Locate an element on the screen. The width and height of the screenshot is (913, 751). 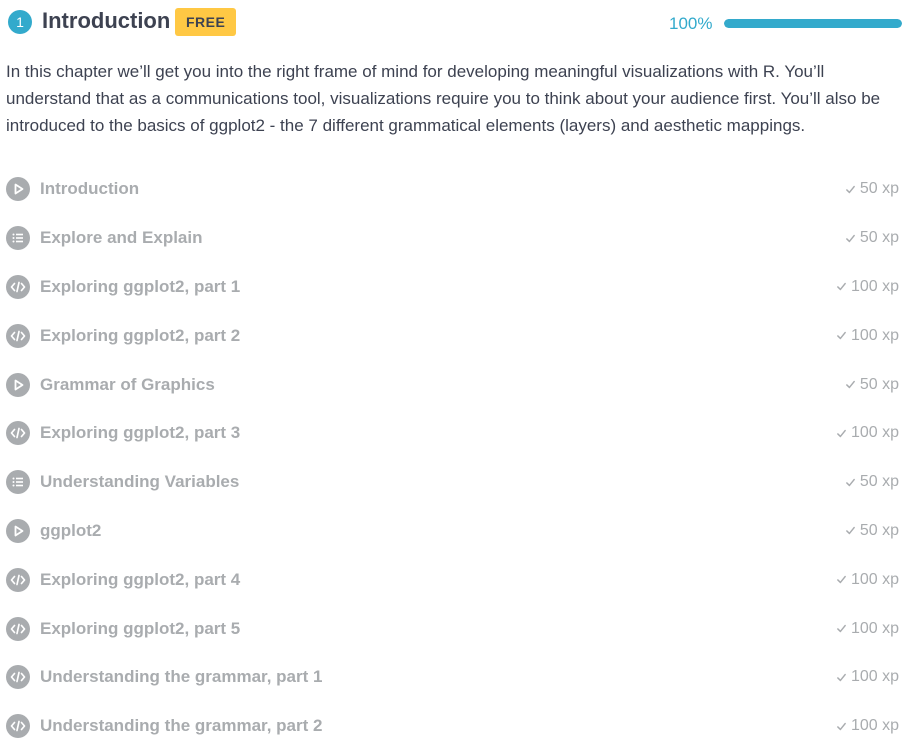
exercise-title: ggplot2 is located at coordinates (442, 531).